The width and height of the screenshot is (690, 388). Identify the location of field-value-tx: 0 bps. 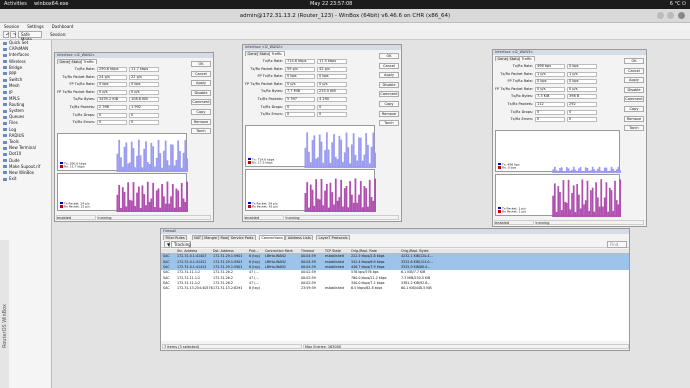
(550, 82).